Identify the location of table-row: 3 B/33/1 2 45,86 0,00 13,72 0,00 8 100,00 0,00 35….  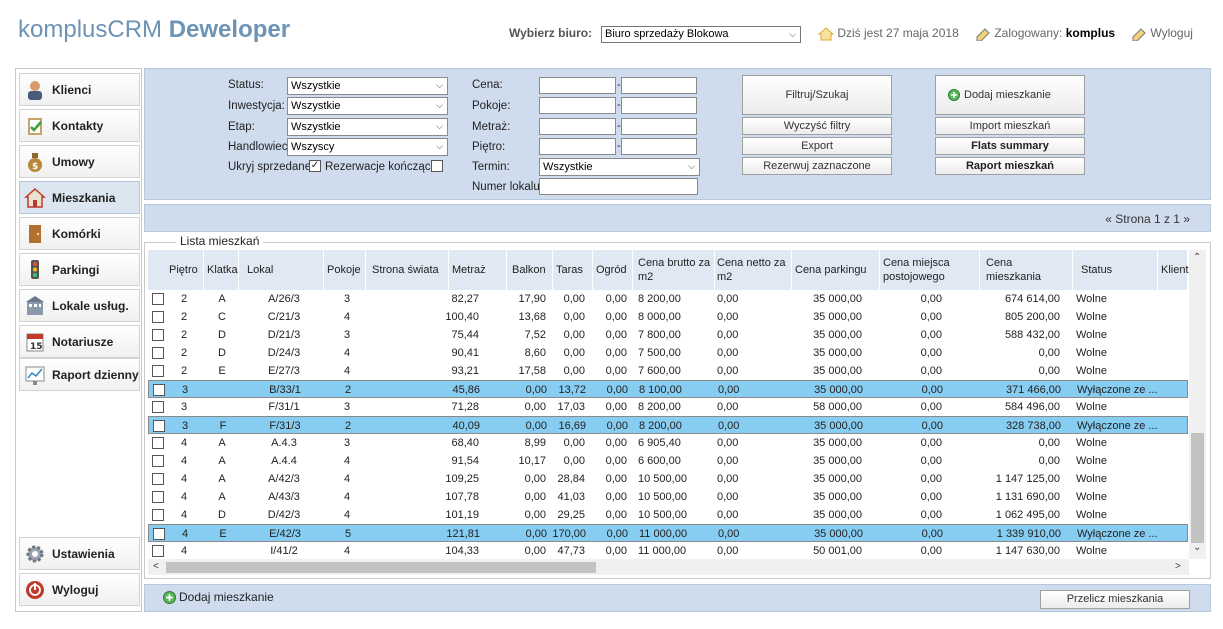
(668, 389).